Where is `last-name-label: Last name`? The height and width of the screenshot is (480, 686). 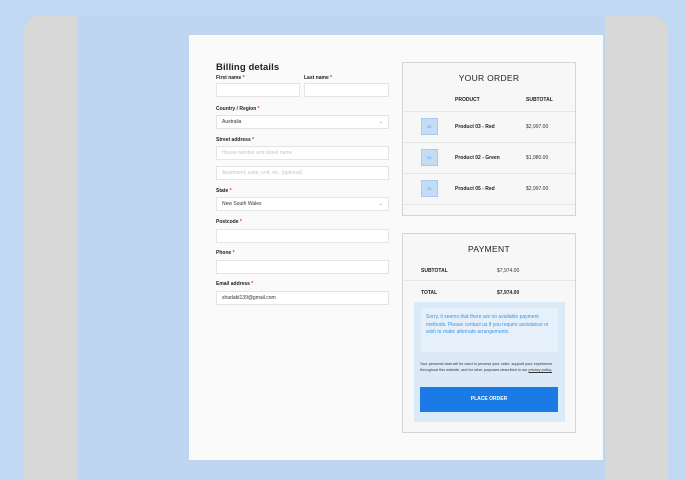 last-name-label: Last name is located at coordinates (316, 78).